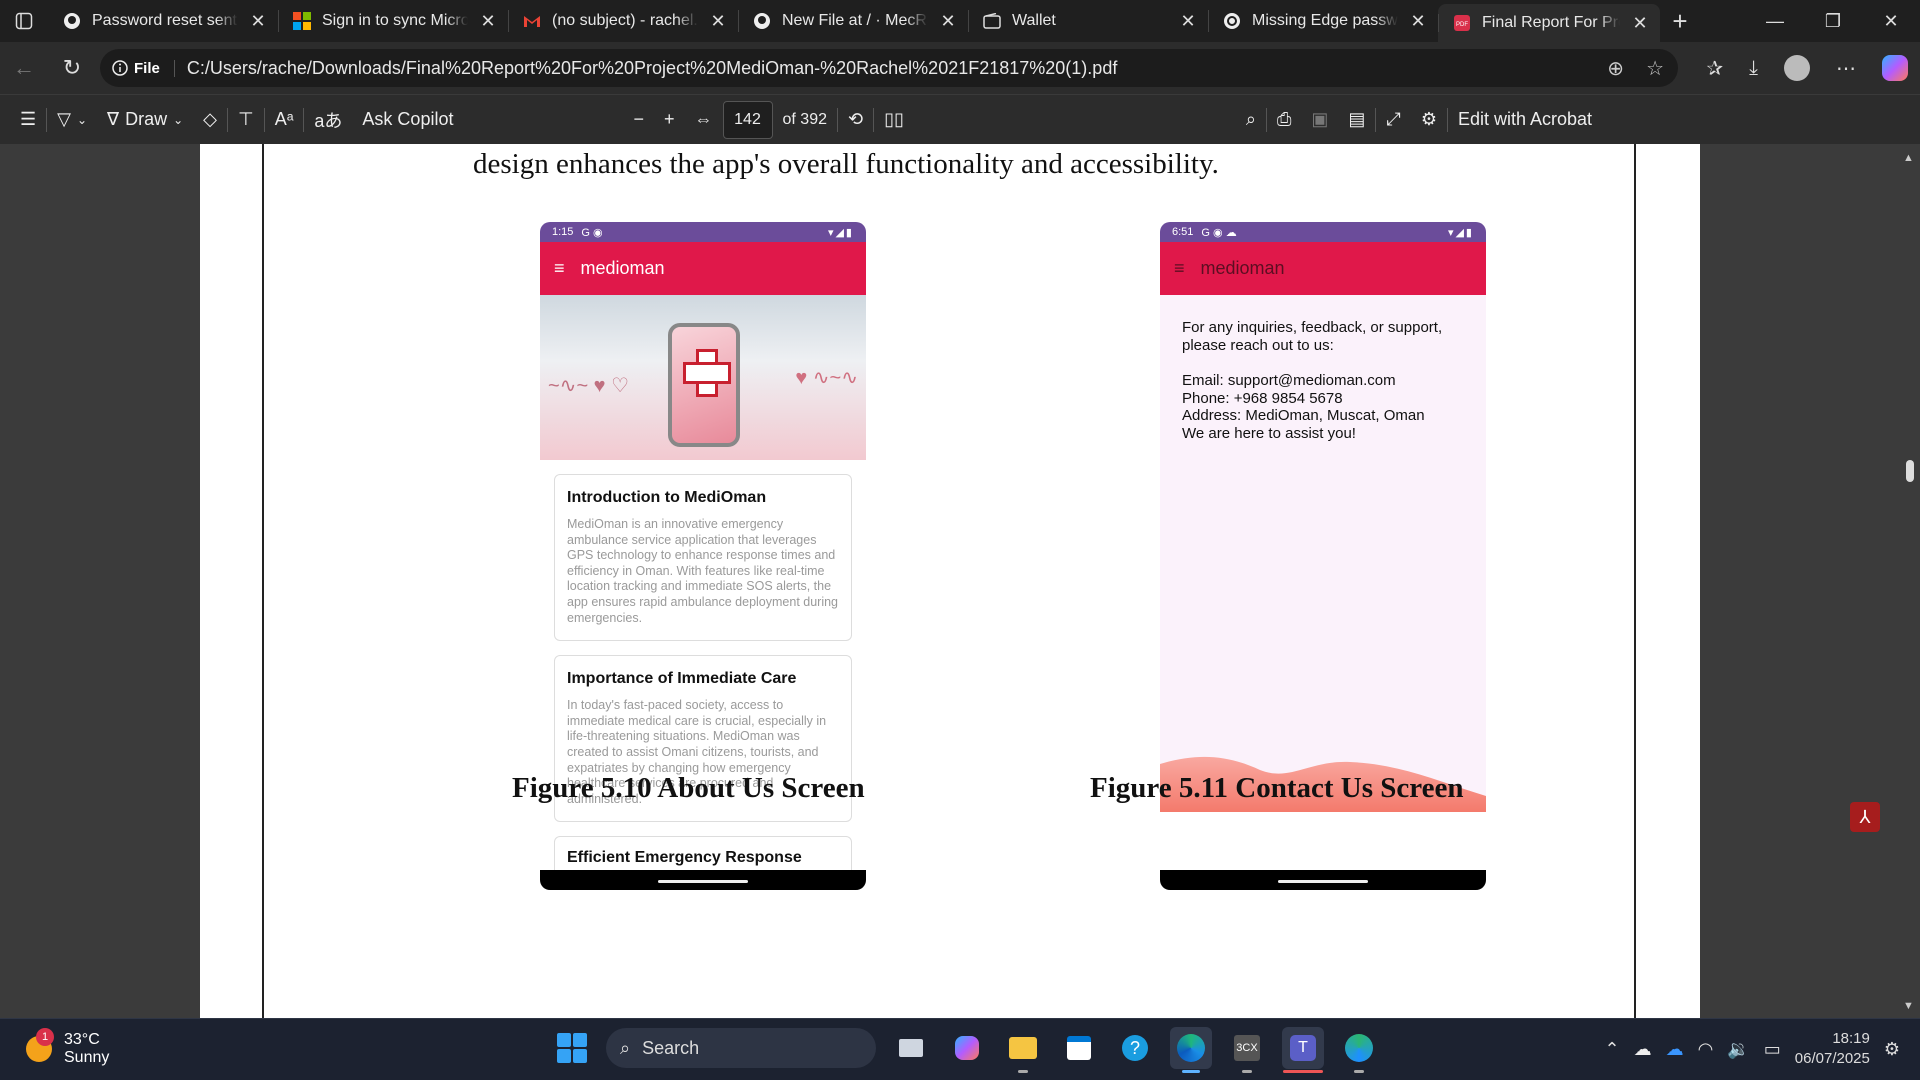  Describe the element at coordinates (1247, 1050) in the screenshot. I see `3cx-icon: 3CX` at that location.